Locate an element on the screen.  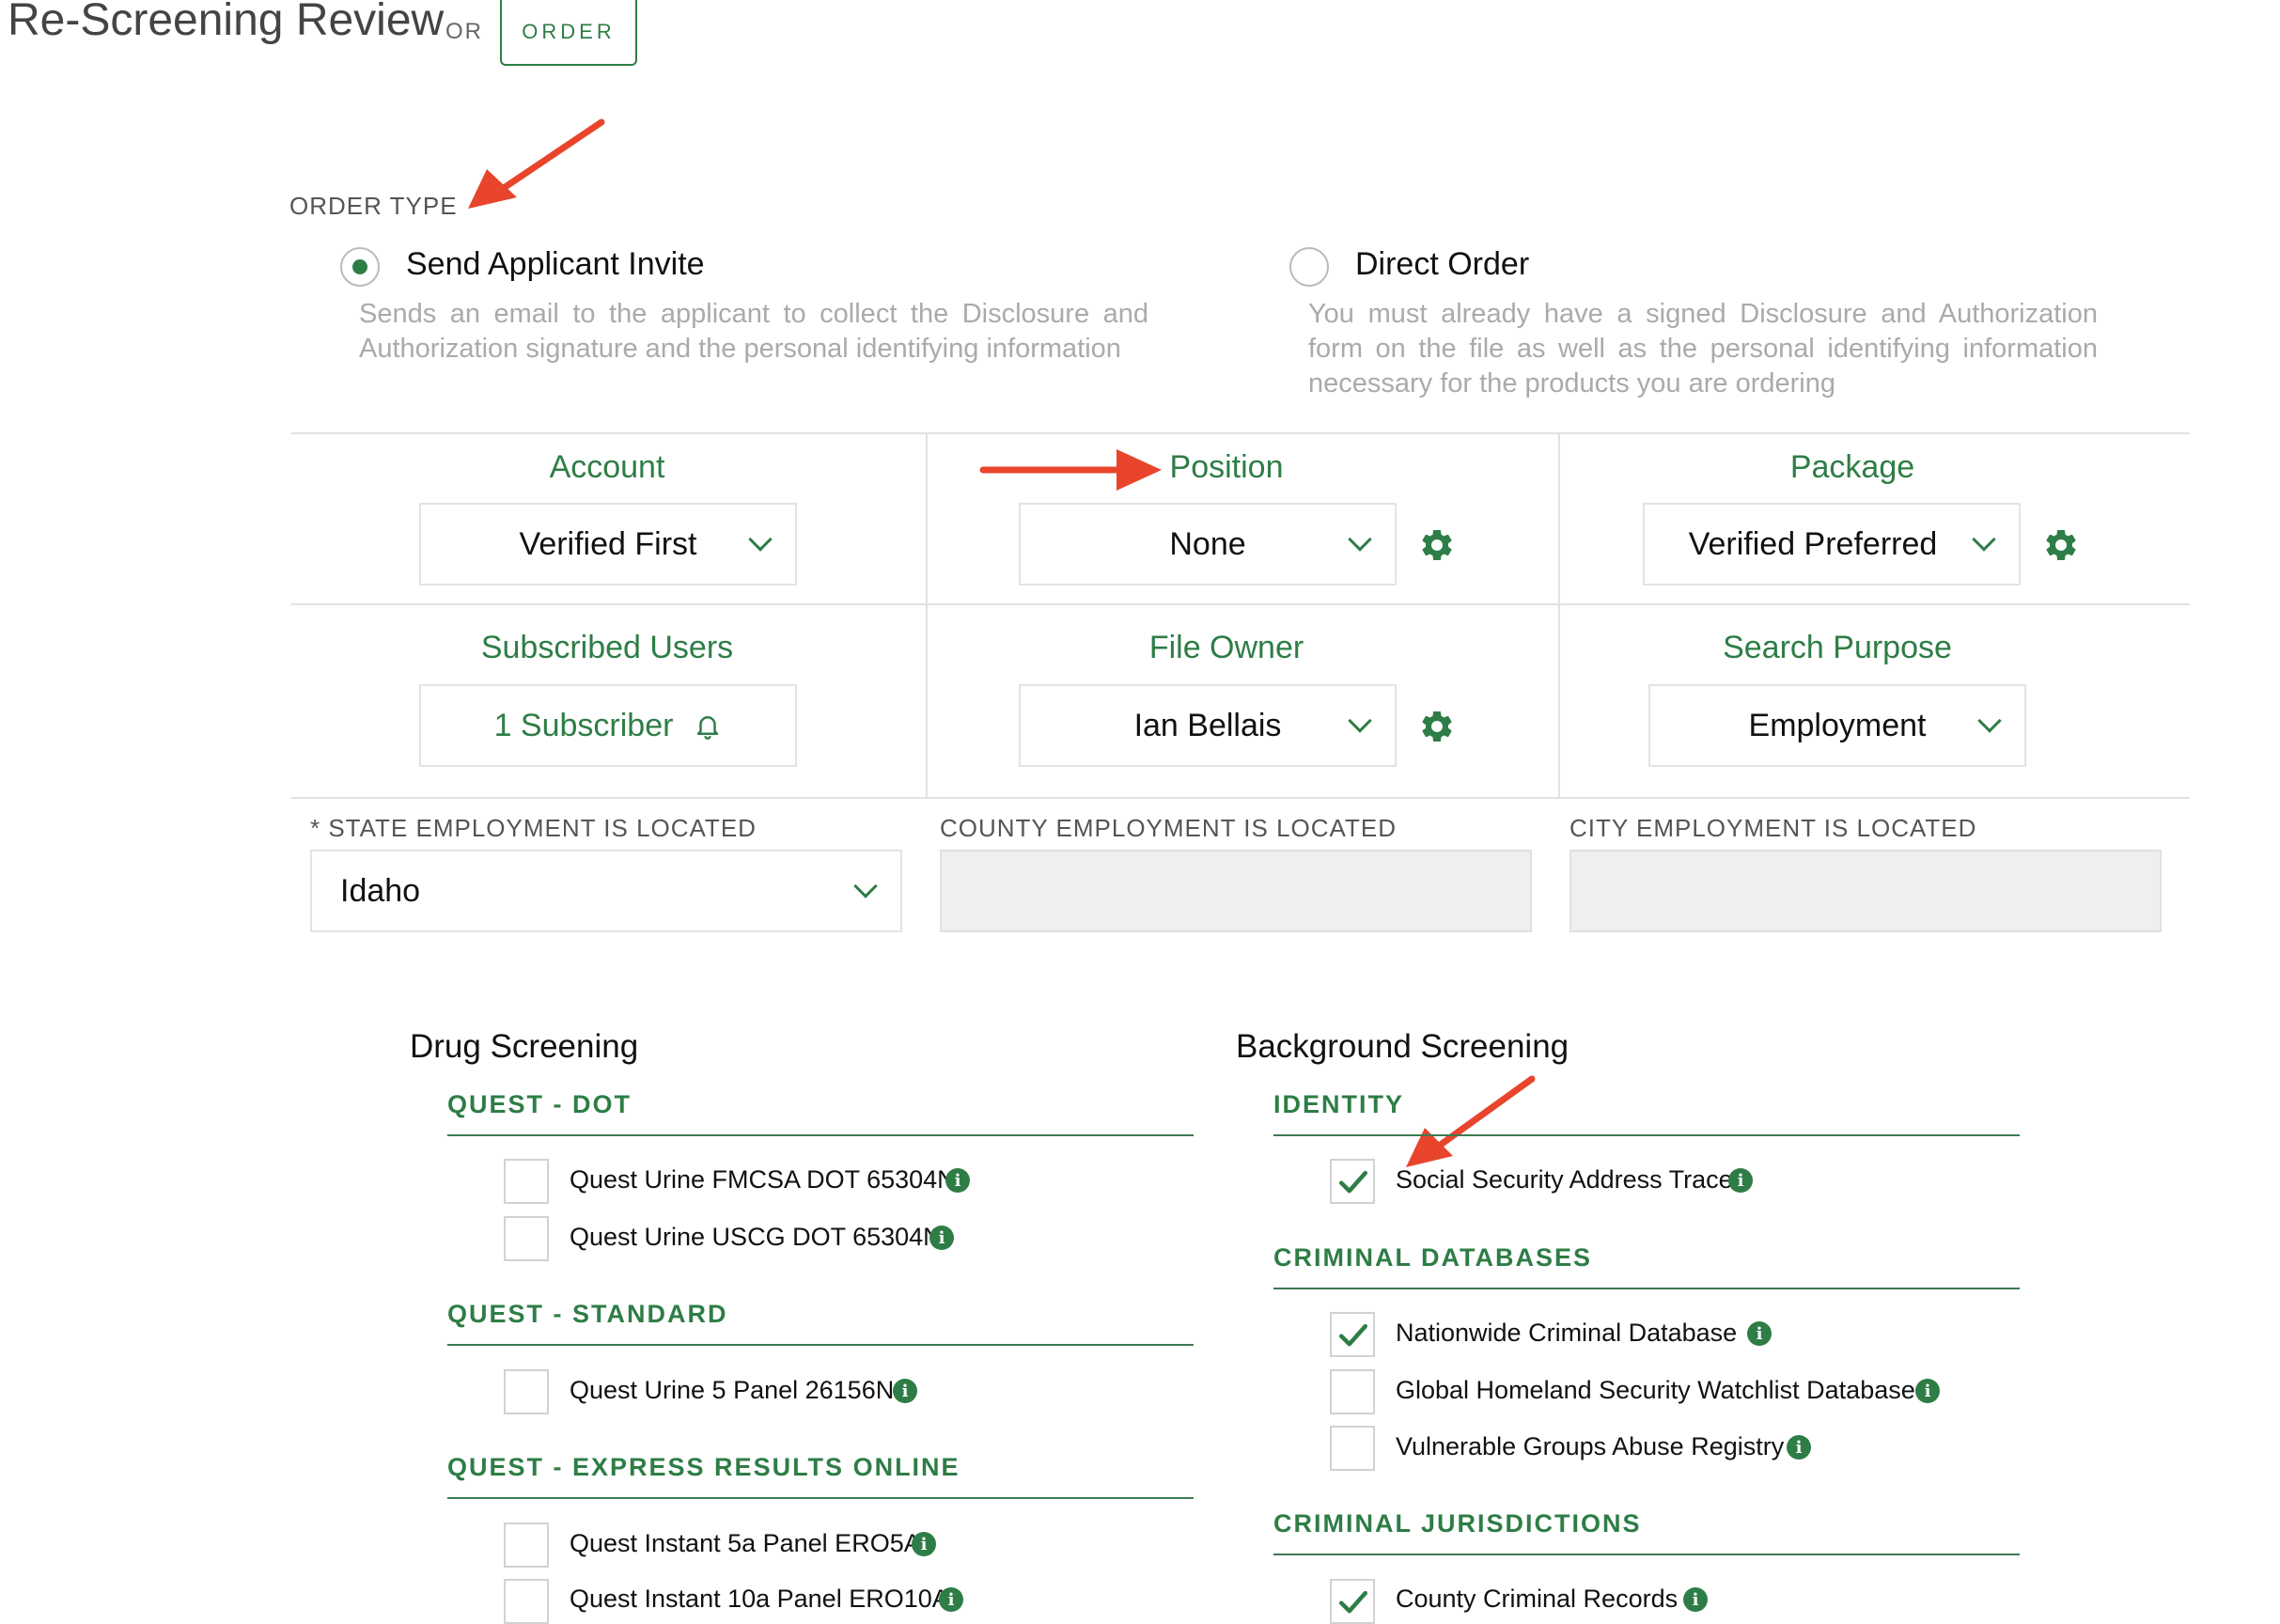
file-owner-select: Ian Bellais is located at coordinates (1208, 725).